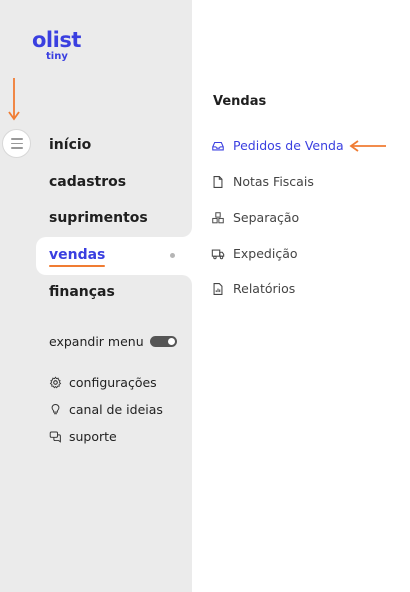 Image resolution: width=410 pixels, height=592 pixels. Describe the element at coordinates (218, 217) in the screenshot. I see `boxes-icon` at that location.